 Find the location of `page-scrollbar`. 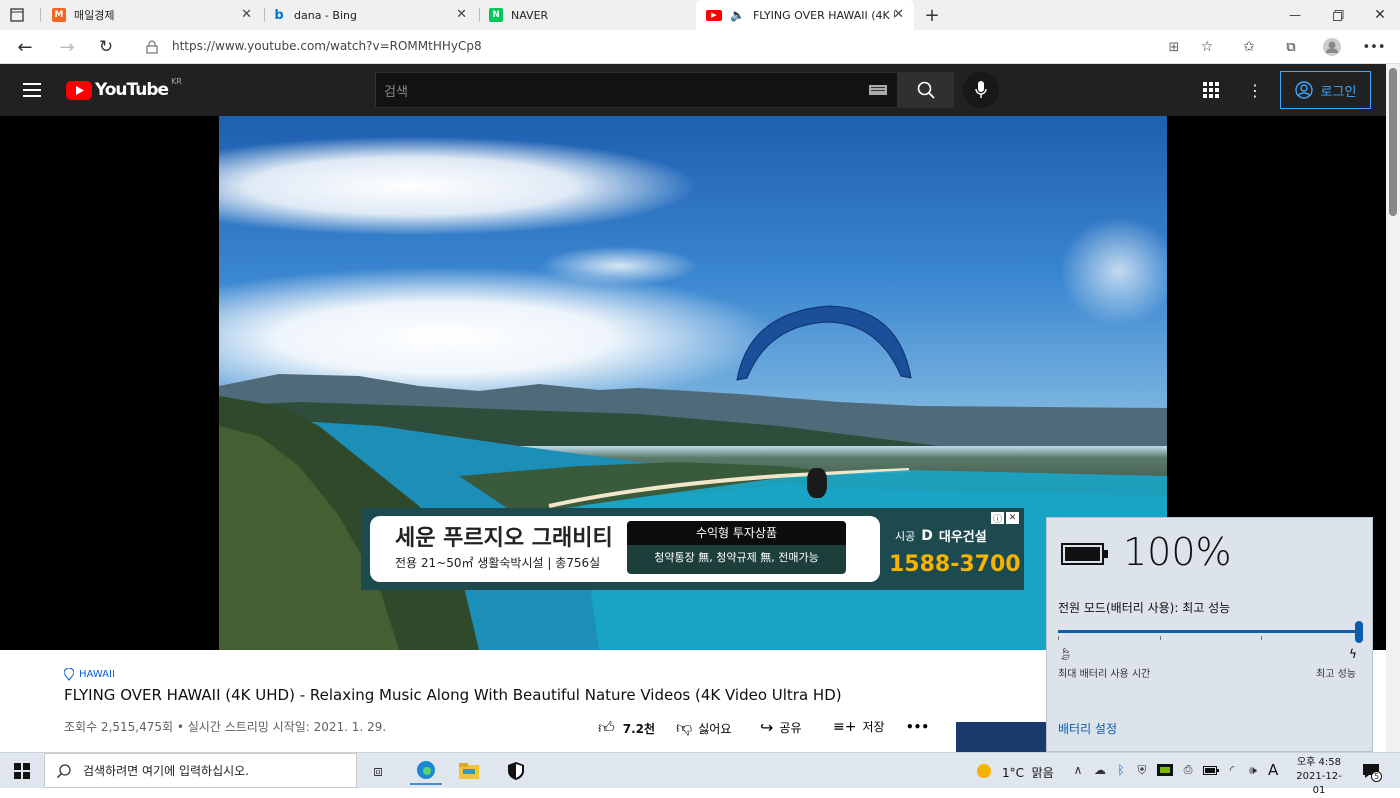

page-scrollbar is located at coordinates (1393, 408).